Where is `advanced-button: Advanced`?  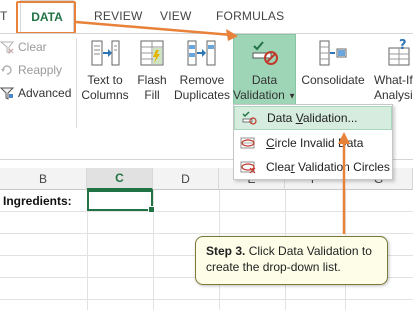 advanced-button: Advanced is located at coordinates (35, 93).